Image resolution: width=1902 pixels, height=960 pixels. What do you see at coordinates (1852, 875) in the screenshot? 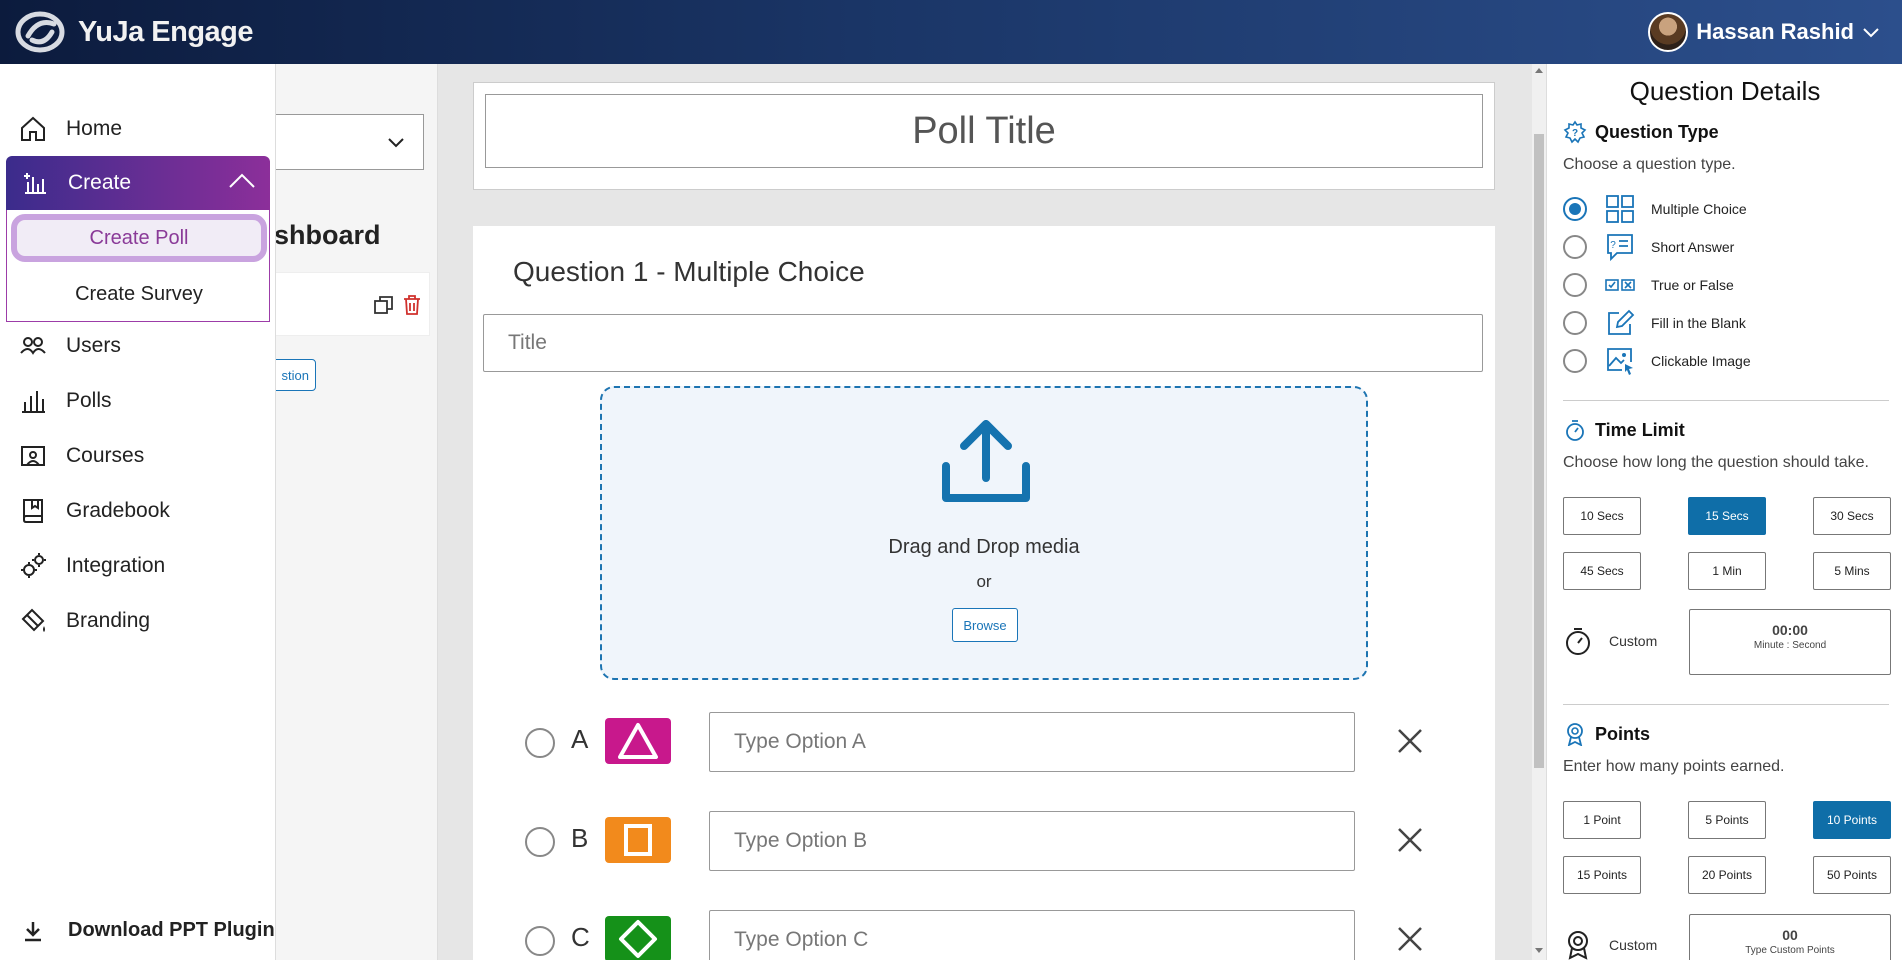
I see `points-50-button: 50 Points` at bounding box center [1852, 875].